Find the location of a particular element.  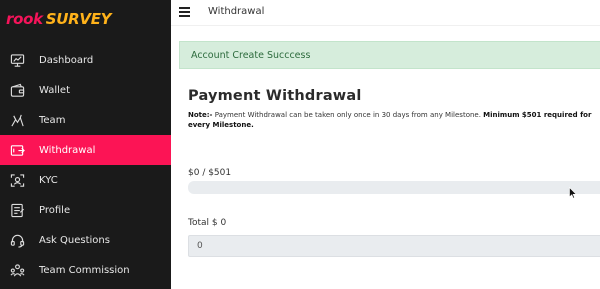

team-icon is located at coordinates (17, 120).